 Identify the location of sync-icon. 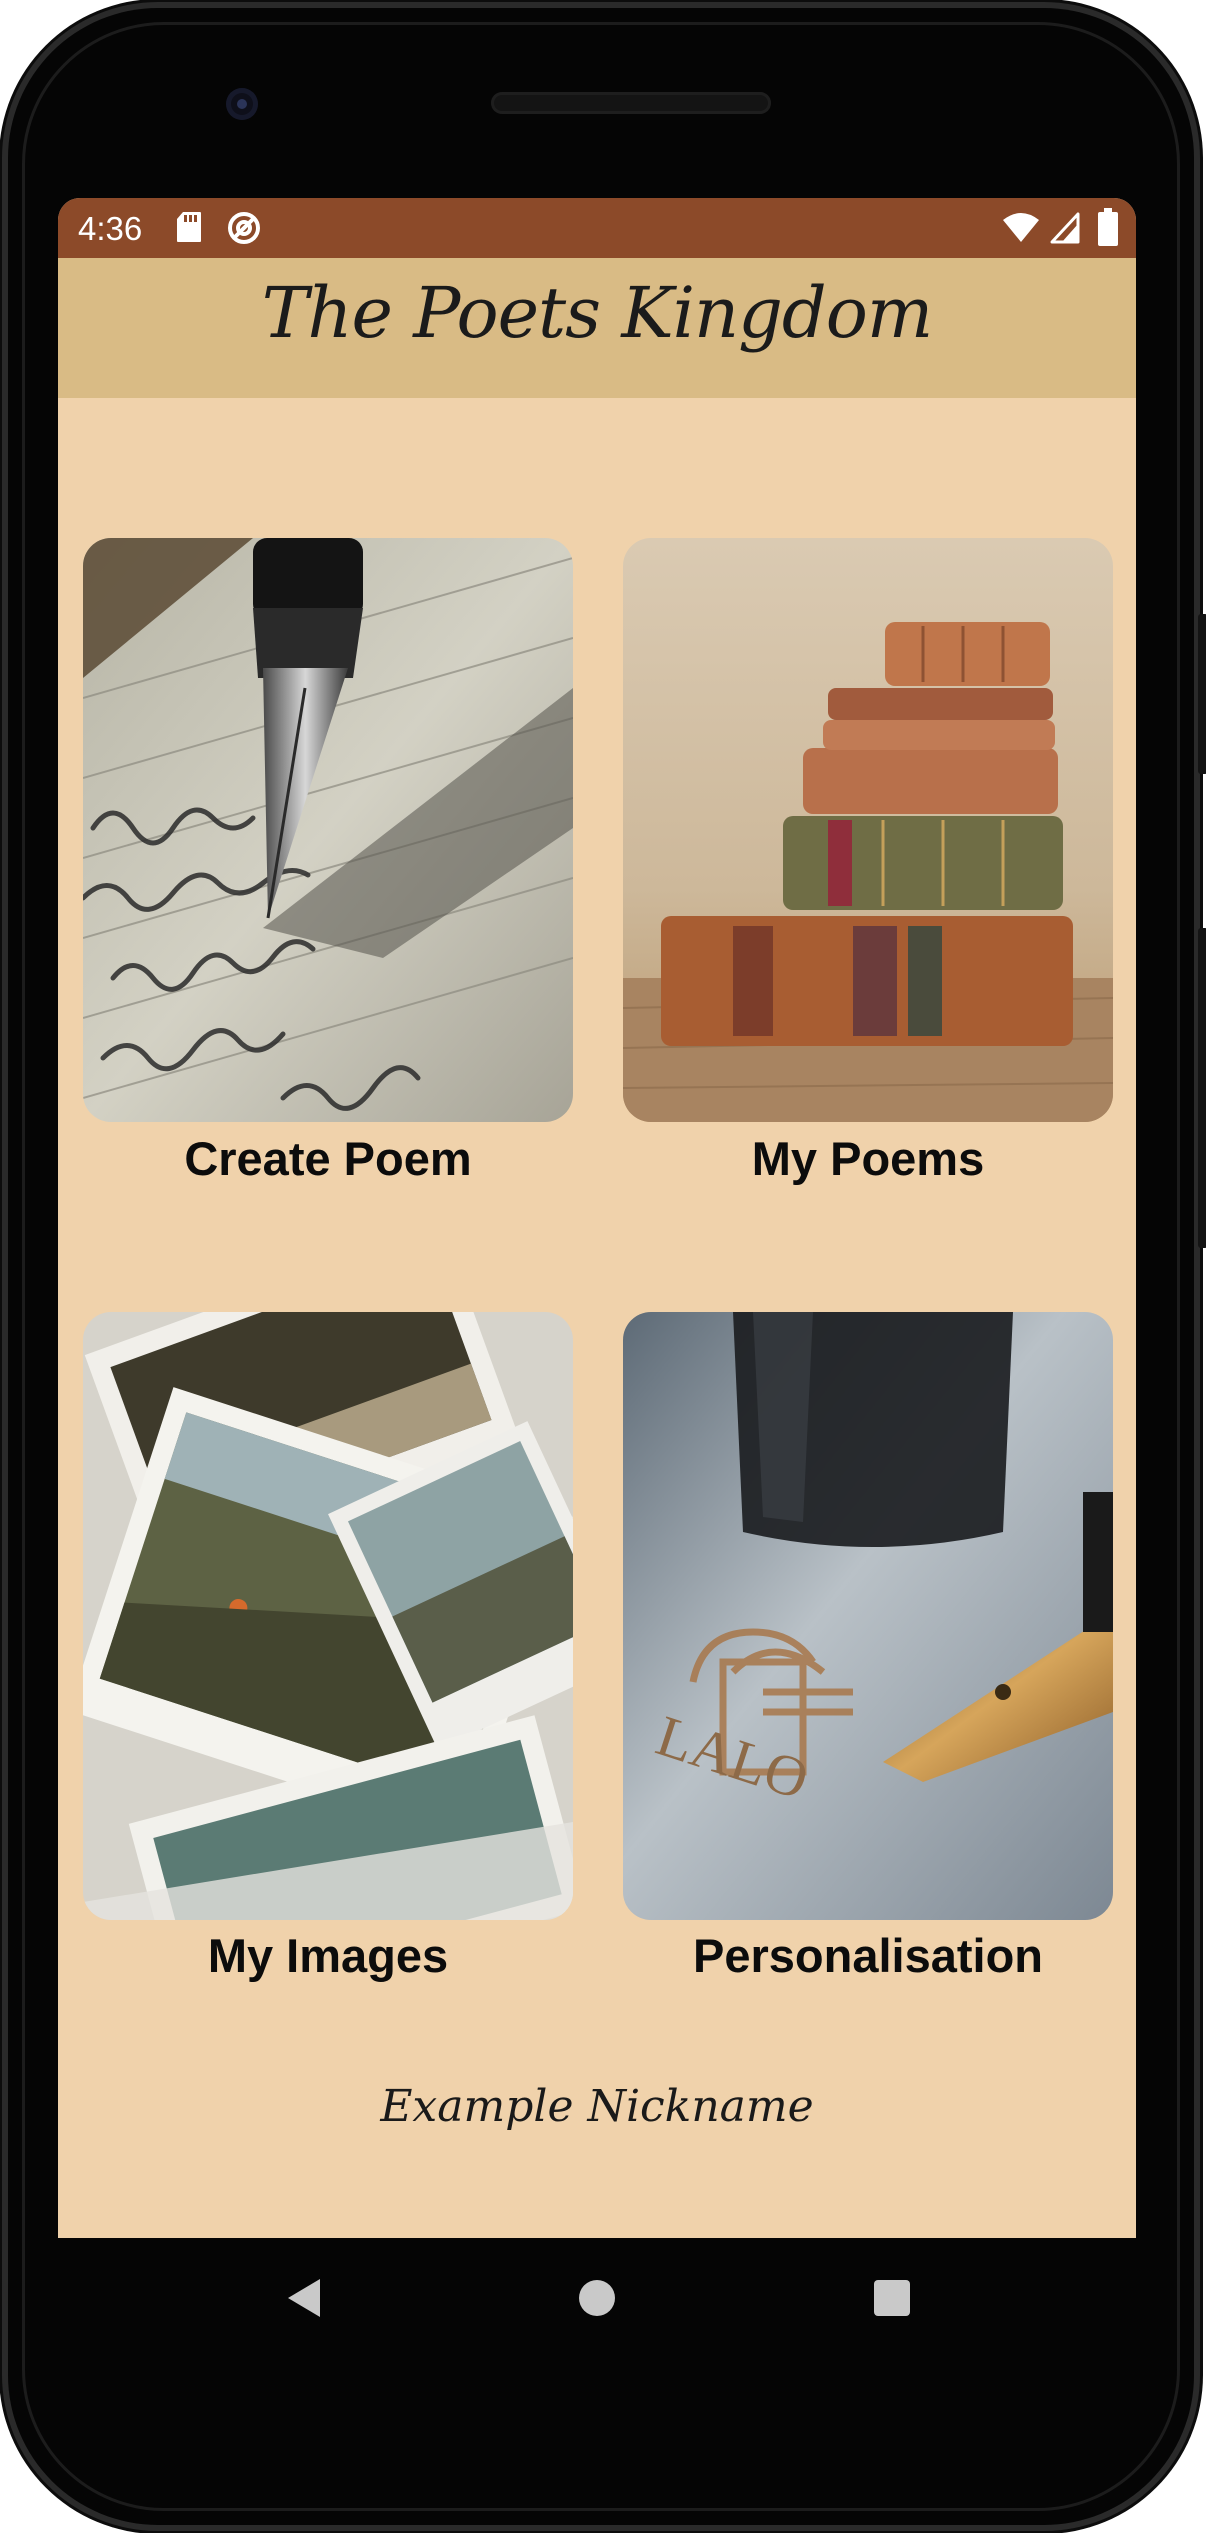
(244, 228).